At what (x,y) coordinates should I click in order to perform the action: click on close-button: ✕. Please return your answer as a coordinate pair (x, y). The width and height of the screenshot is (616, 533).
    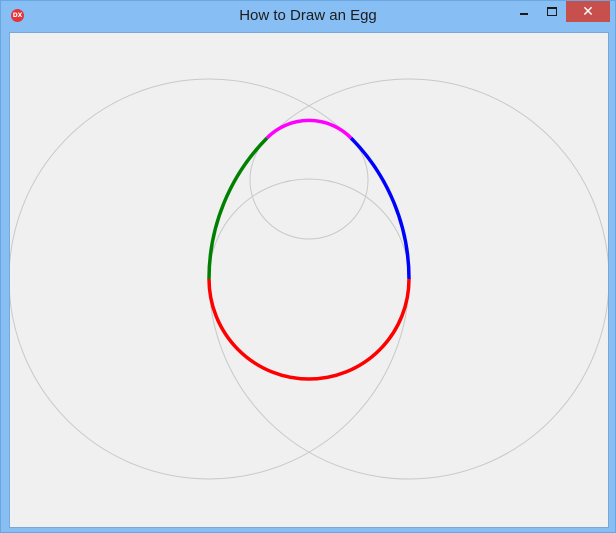
    Looking at the image, I should click on (588, 11).